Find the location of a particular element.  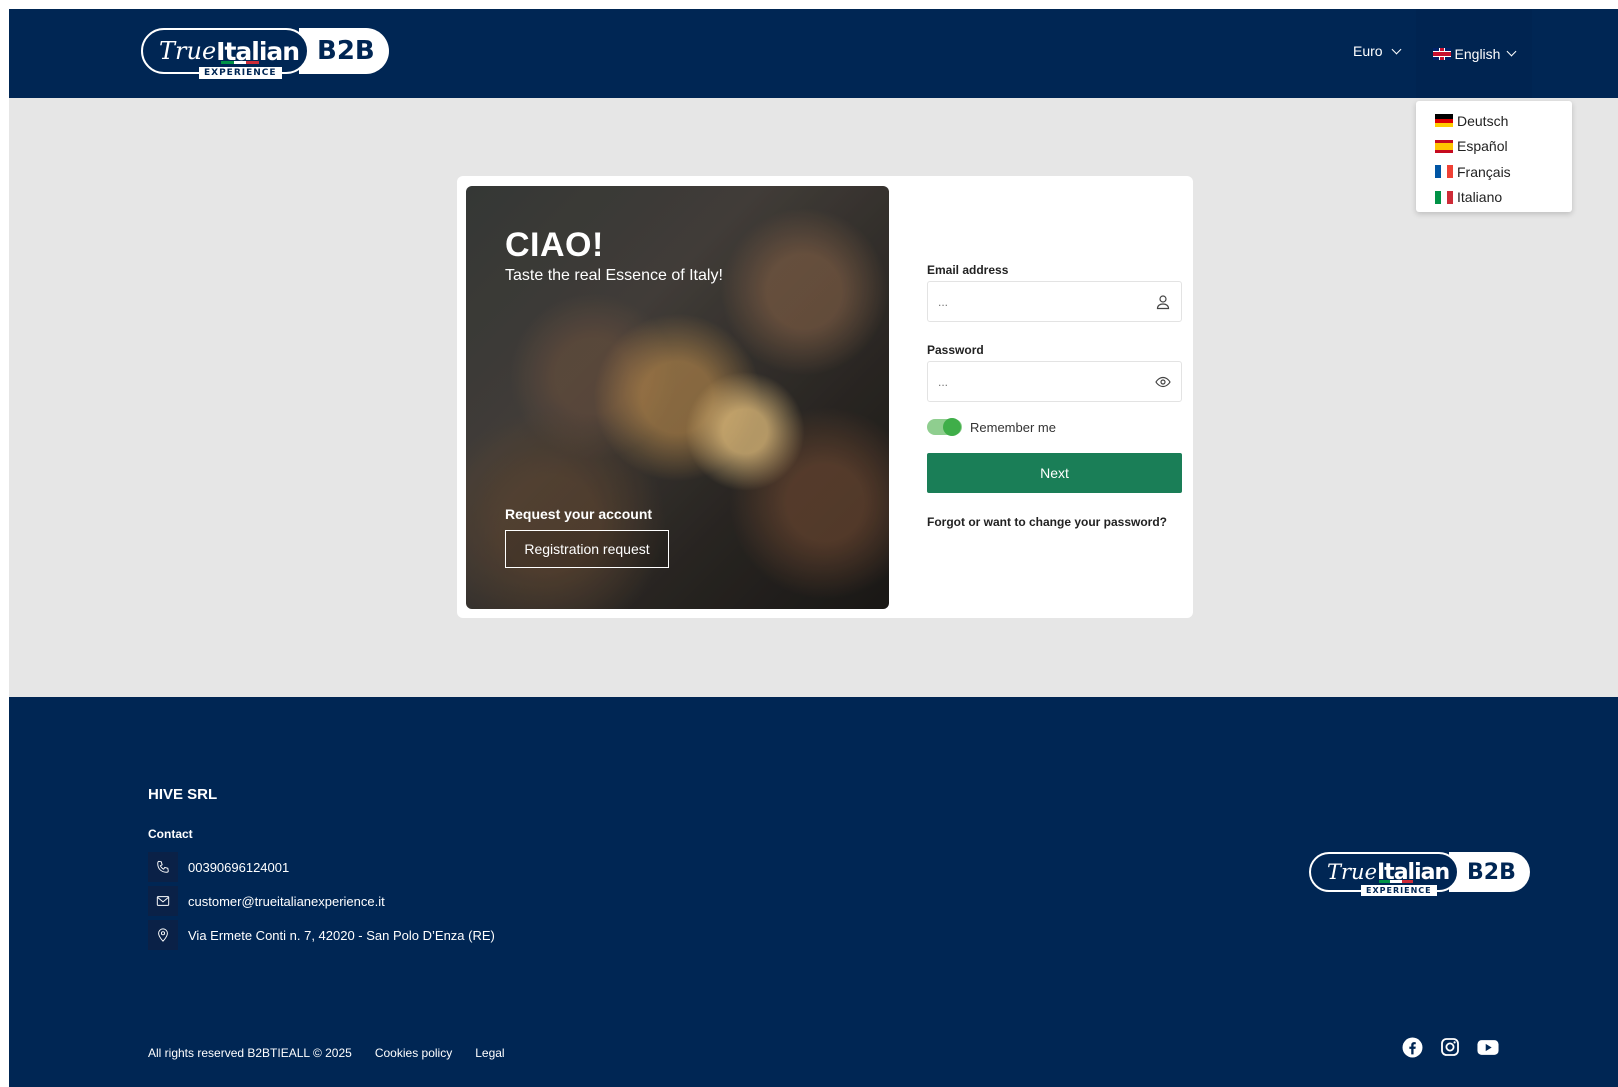

phone-icon is located at coordinates (163, 867).